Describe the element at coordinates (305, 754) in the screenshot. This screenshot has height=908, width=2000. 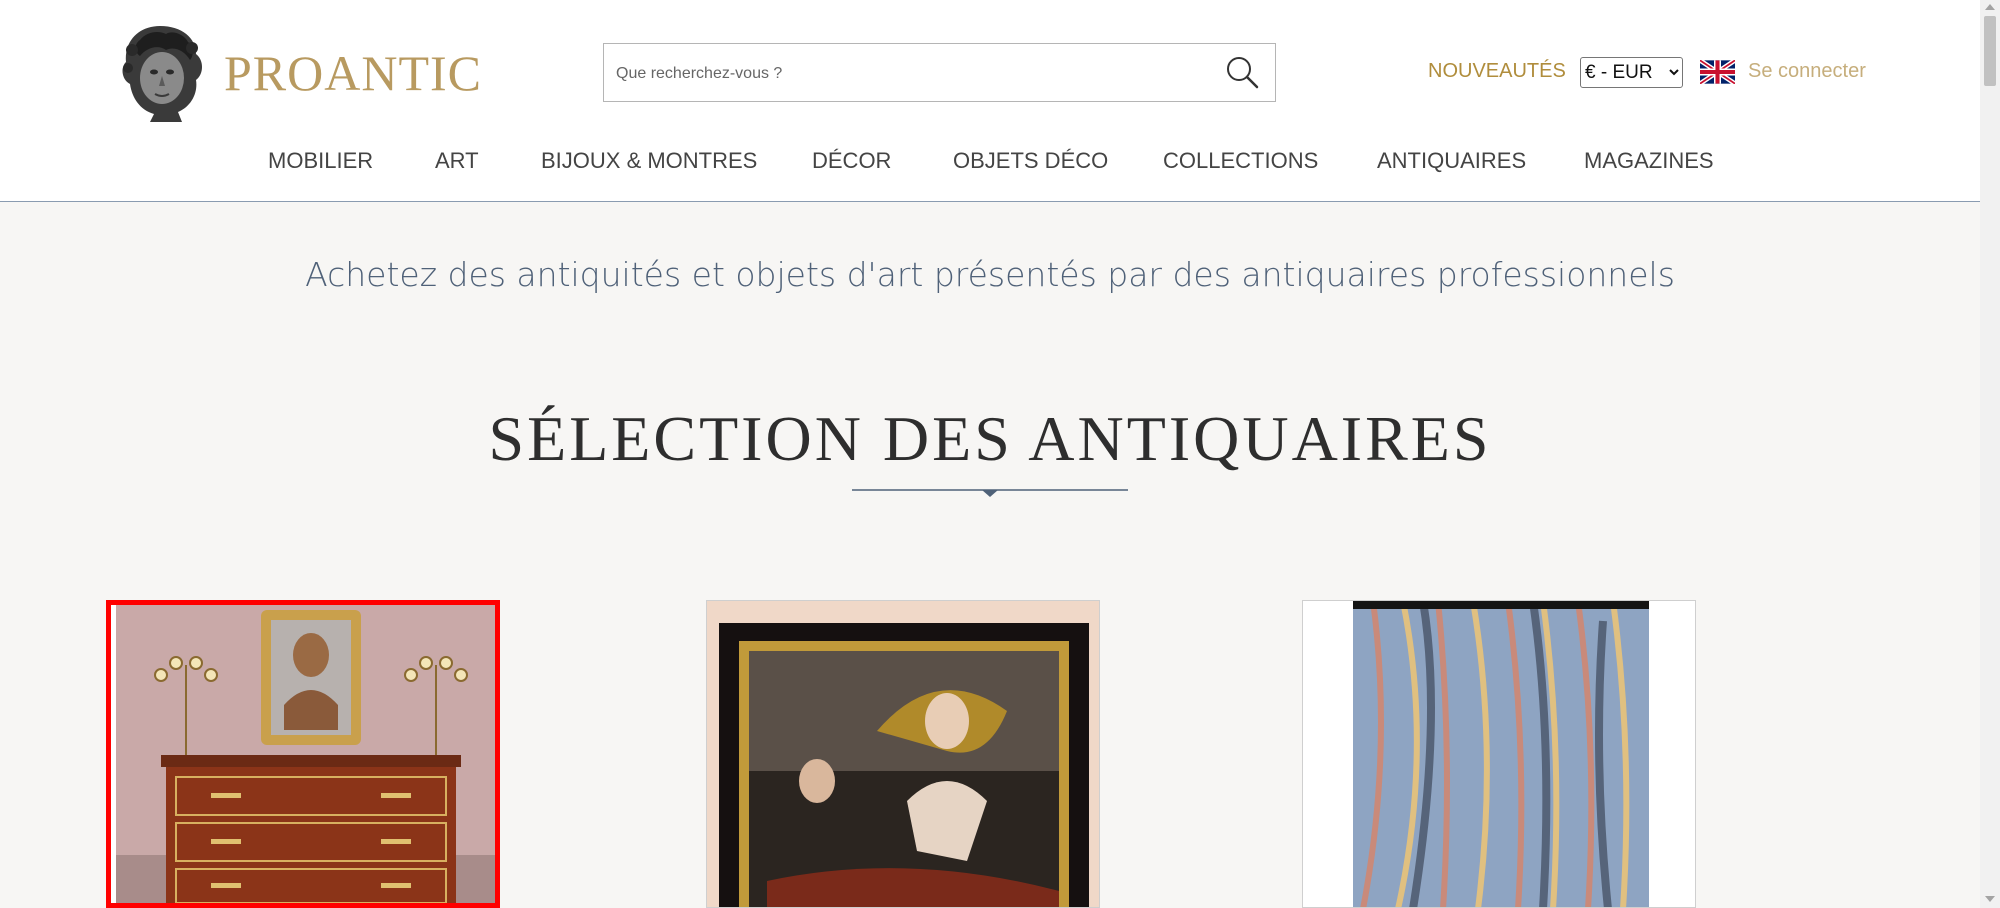
I see `commode-with-bust-and-candelabra-image` at that location.